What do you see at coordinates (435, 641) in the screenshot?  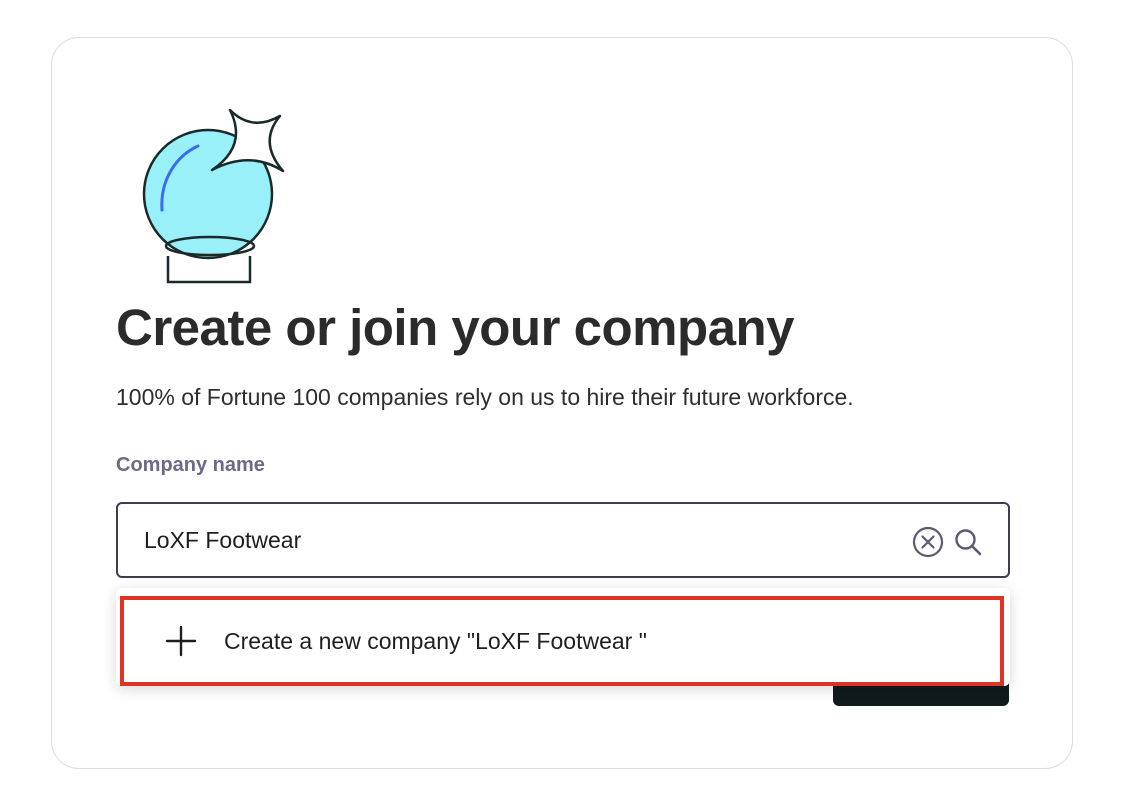 I see `create-new-company-label: Create a new company "LoXF Footwear "` at bounding box center [435, 641].